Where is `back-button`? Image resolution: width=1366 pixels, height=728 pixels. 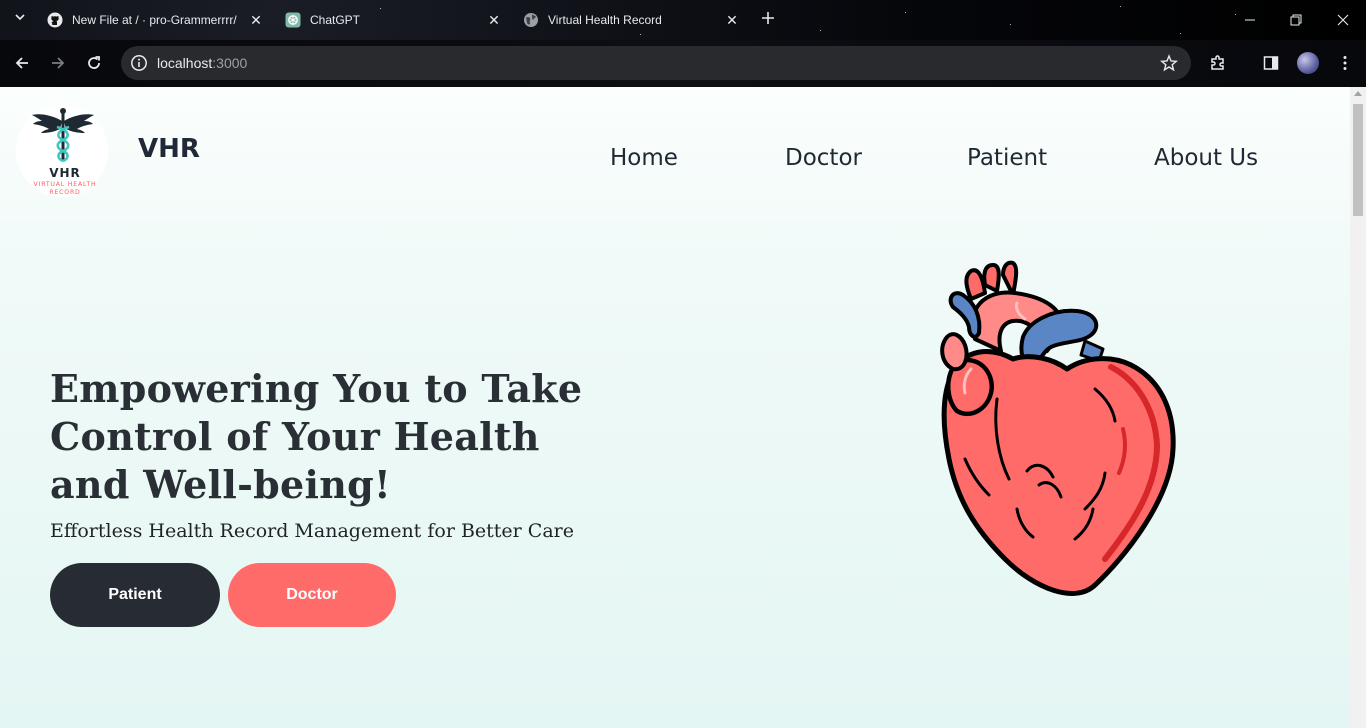
back-button is located at coordinates (22, 63).